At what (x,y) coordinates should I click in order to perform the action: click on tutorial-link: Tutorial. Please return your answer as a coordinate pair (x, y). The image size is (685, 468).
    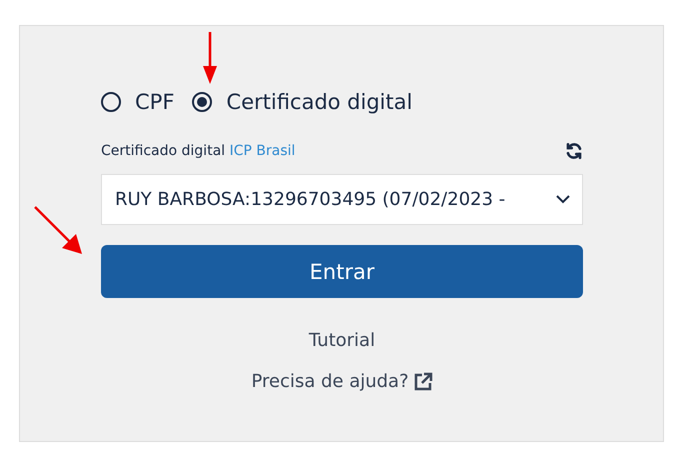
    Looking at the image, I should click on (342, 340).